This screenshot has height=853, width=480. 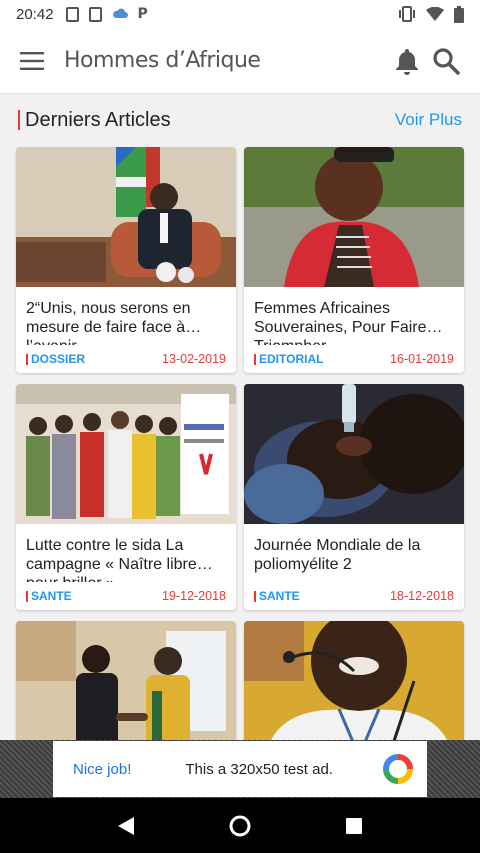 I want to click on voir-plus-link: Voir Plus, so click(x=428, y=120).